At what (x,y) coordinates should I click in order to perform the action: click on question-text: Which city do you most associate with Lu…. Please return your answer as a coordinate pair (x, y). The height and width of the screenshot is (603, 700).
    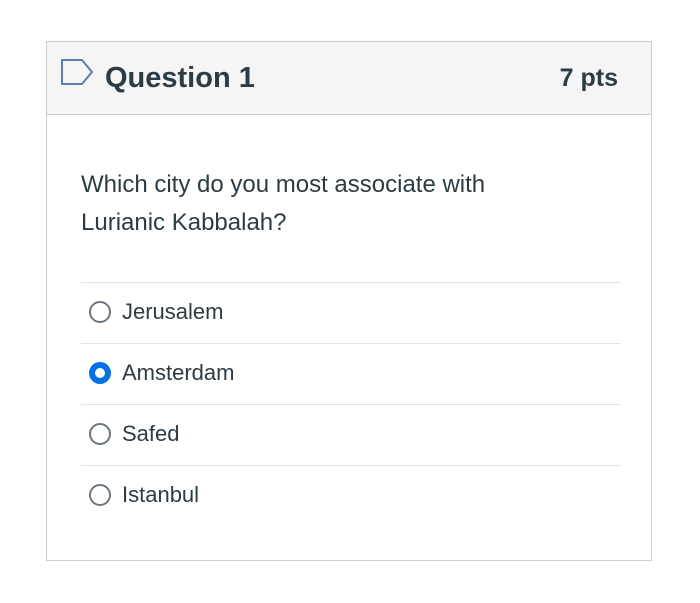
    Looking at the image, I should click on (331, 204).